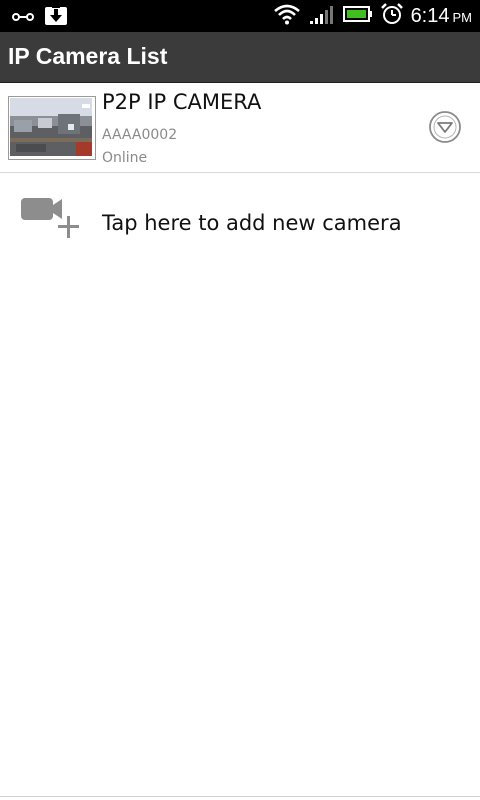 Image resolution: width=480 pixels, height=800 pixels. Describe the element at coordinates (322, 16) in the screenshot. I see `signal-strength-icon` at that location.